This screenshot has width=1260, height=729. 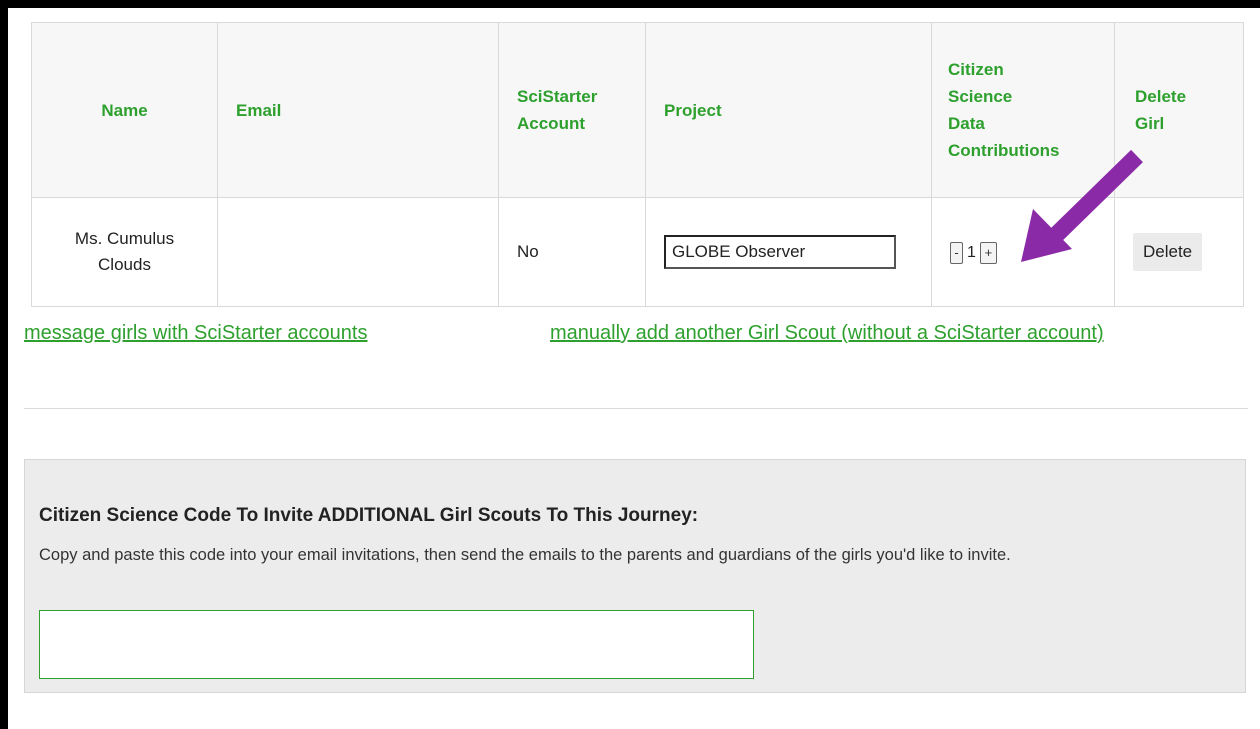 I want to click on header-contrib-line: Citizen, so click(x=976, y=69).